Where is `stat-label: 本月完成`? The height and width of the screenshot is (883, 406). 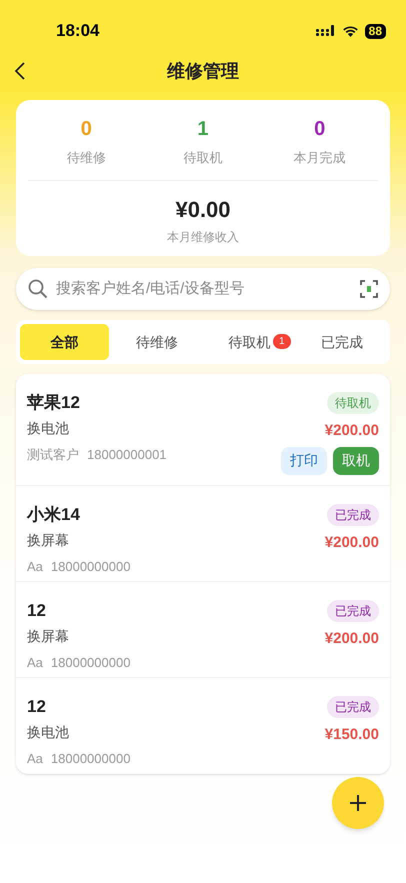 stat-label: 本月完成 is located at coordinates (320, 158).